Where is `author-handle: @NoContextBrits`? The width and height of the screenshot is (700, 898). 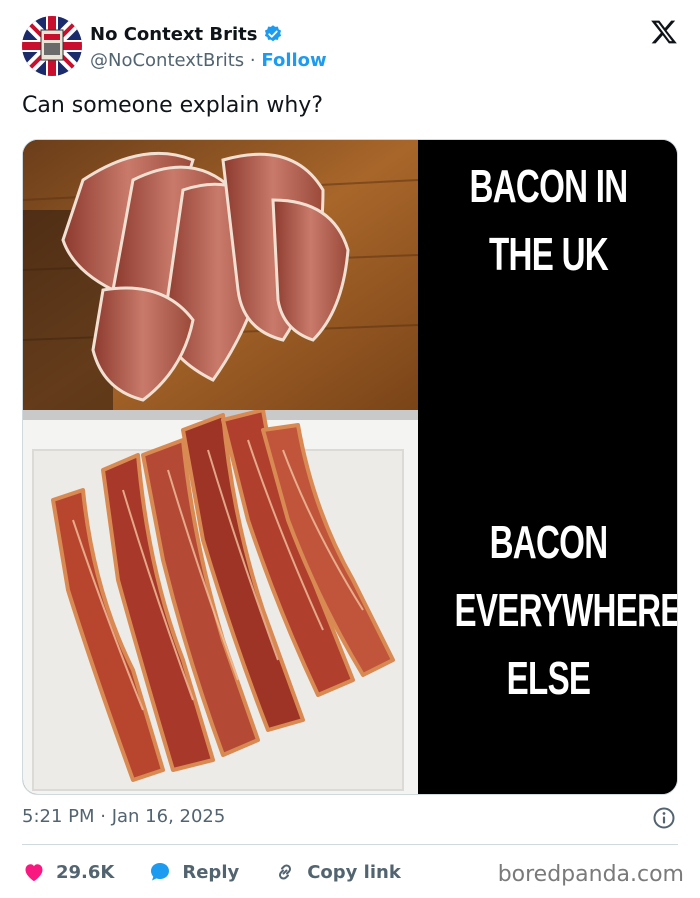
author-handle: @NoContextBrits is located at coordinates (167, 60).